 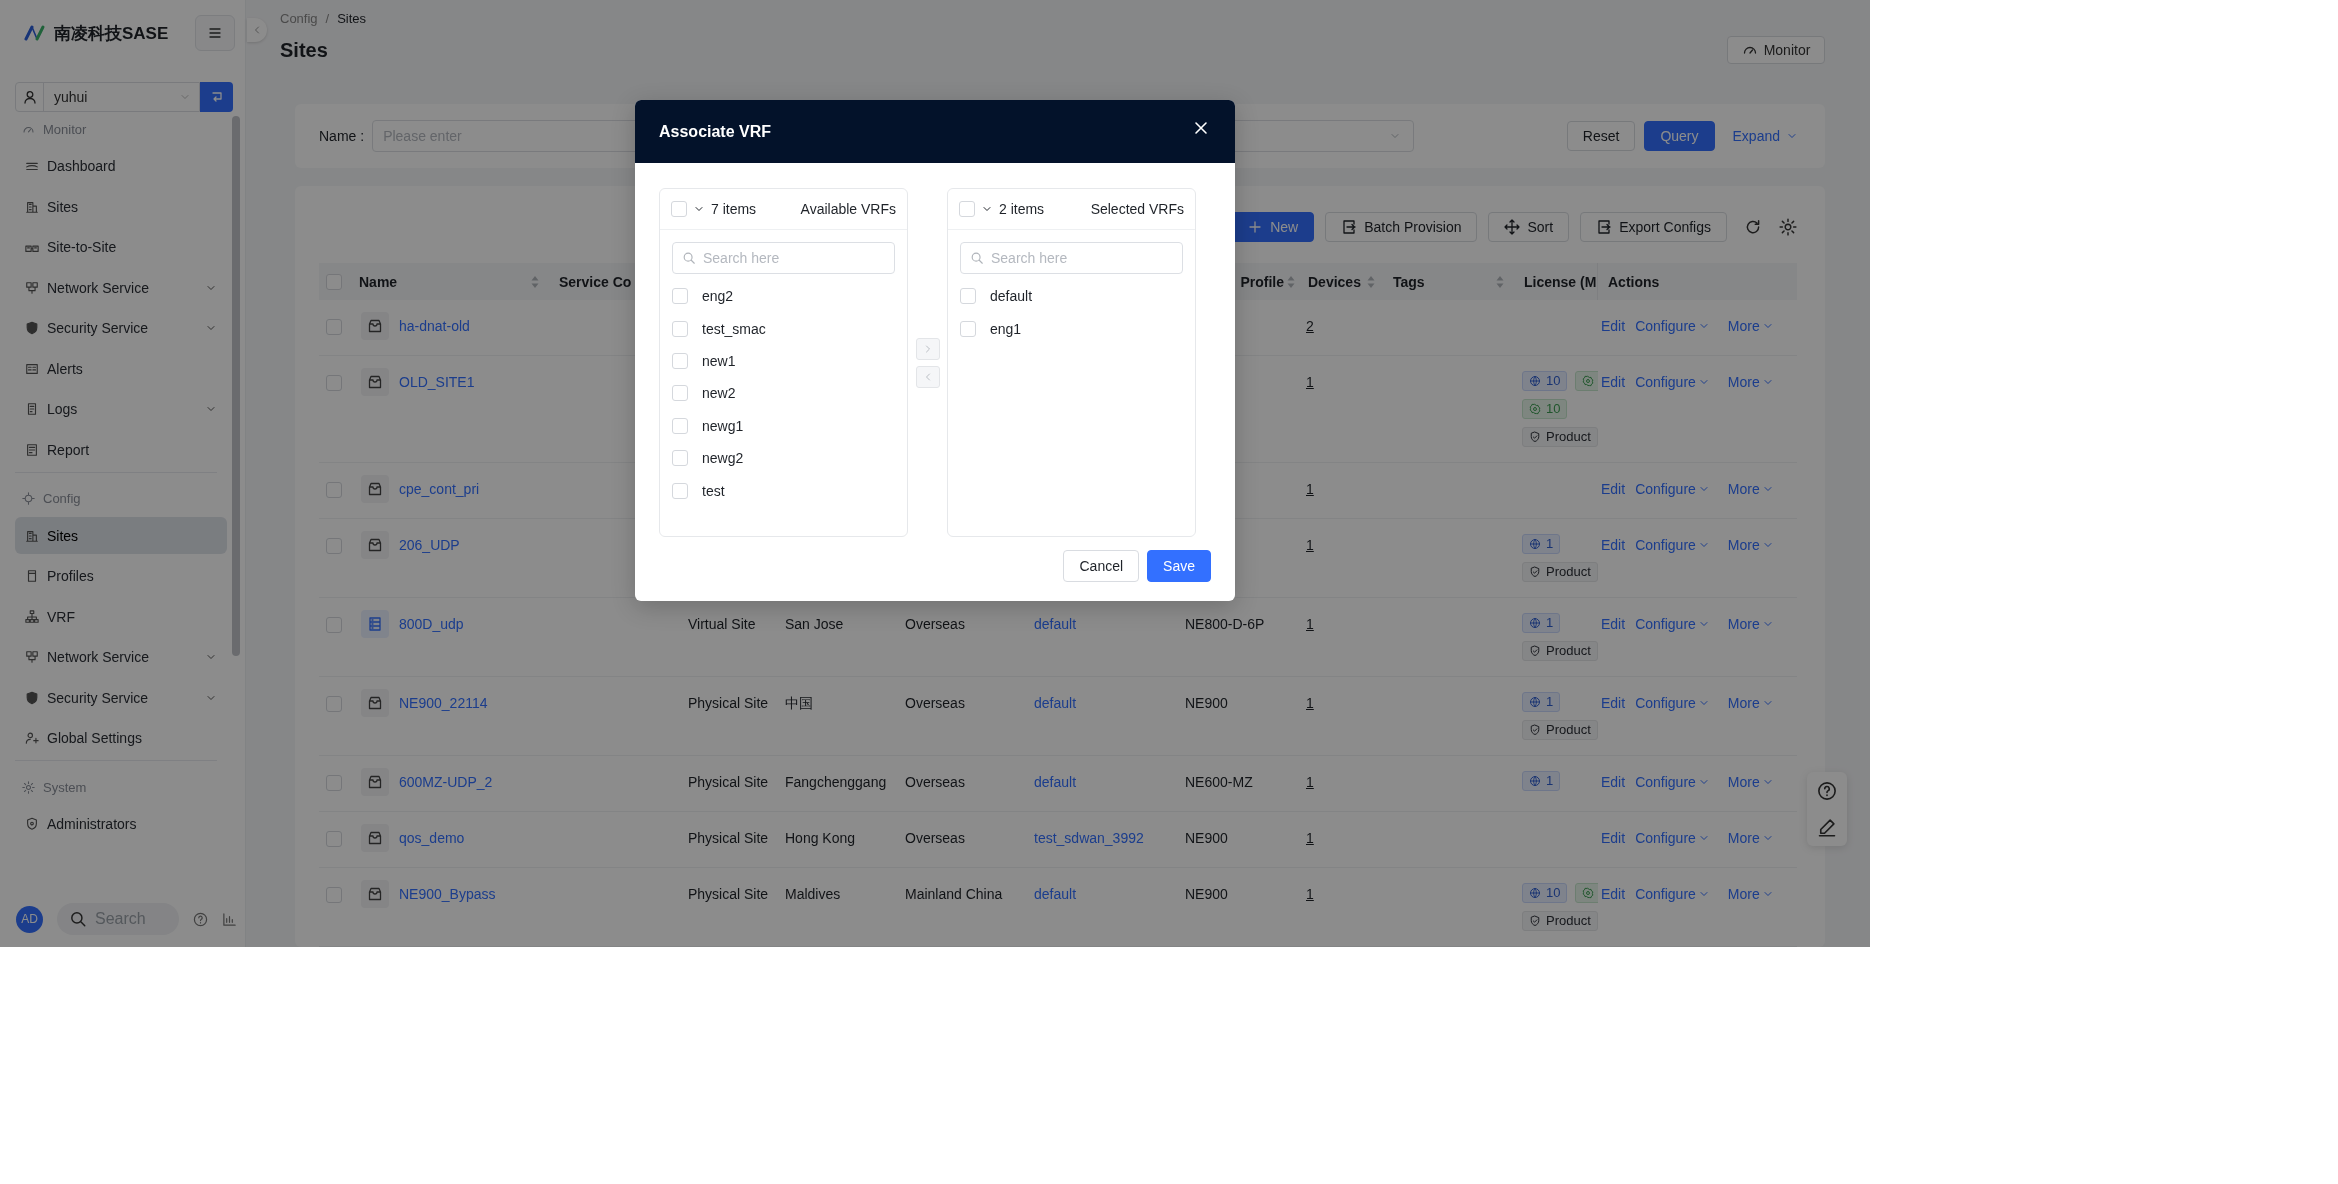 What do you see at coordinates (439, 489) in the screenshot?
I see `site-link: cpe_cont_pri` at bounding box center [439, 489].